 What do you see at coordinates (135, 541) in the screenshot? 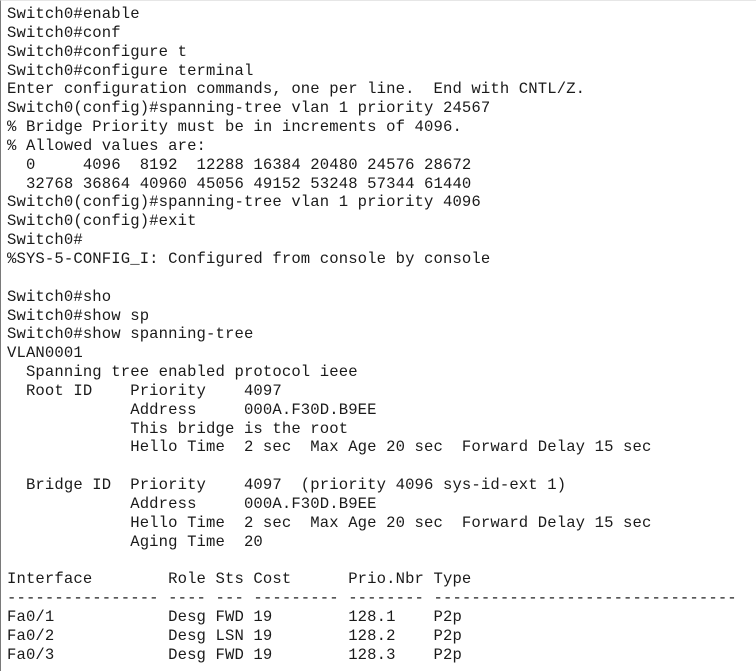
I see `terminal-line: Aging Time 20` at bounding box center [135, 541].